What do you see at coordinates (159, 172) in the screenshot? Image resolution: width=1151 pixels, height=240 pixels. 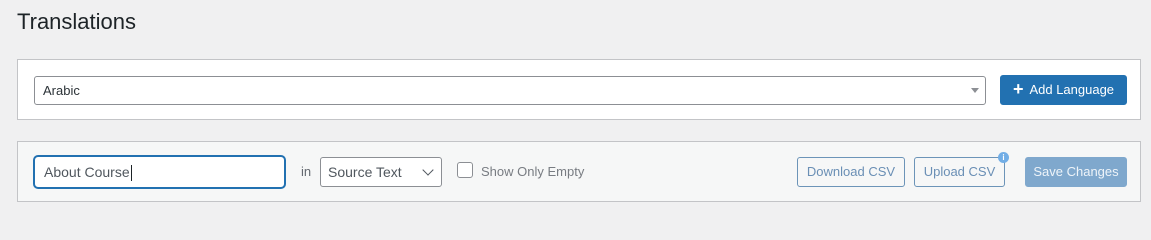 I see `search-input: About Course` at bounding box center [159, 172].